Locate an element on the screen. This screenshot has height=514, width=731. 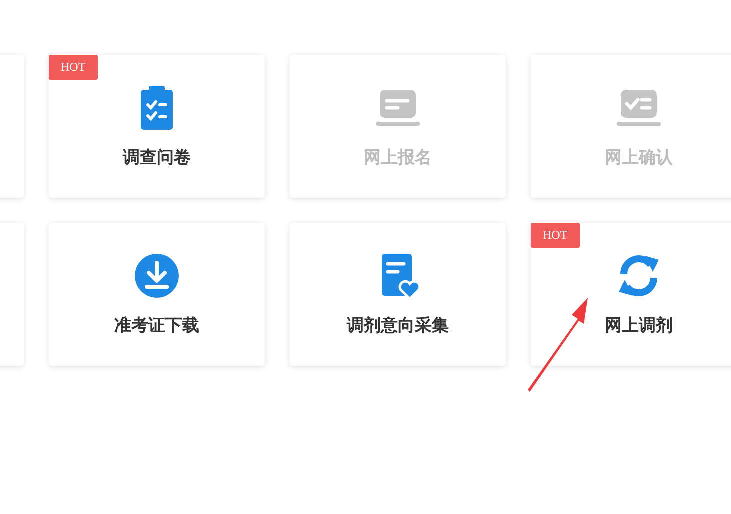
card-label: 准考证下载 is located at coordinates (157, 326).